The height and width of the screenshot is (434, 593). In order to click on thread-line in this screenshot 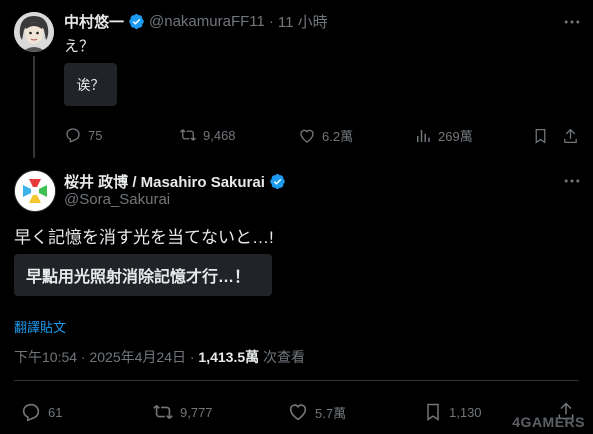, I will do `click(34, 107)`.